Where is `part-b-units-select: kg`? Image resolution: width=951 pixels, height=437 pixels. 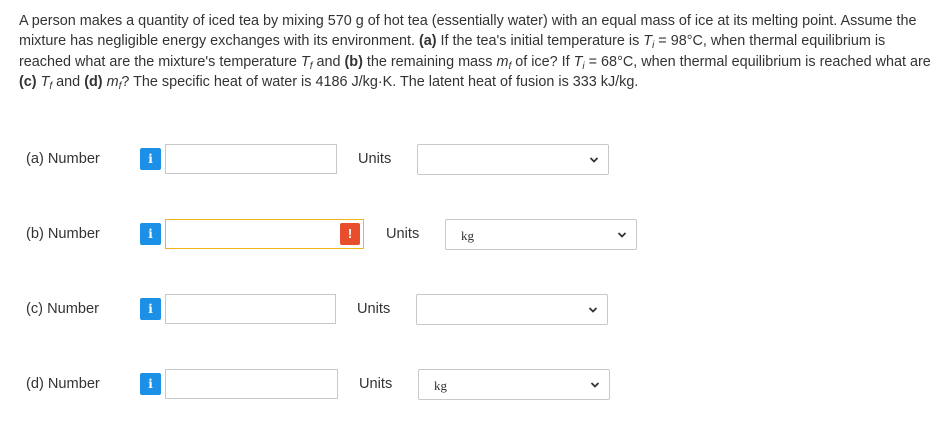
part-b-units-select: kg is located at coordinates (541, 234).